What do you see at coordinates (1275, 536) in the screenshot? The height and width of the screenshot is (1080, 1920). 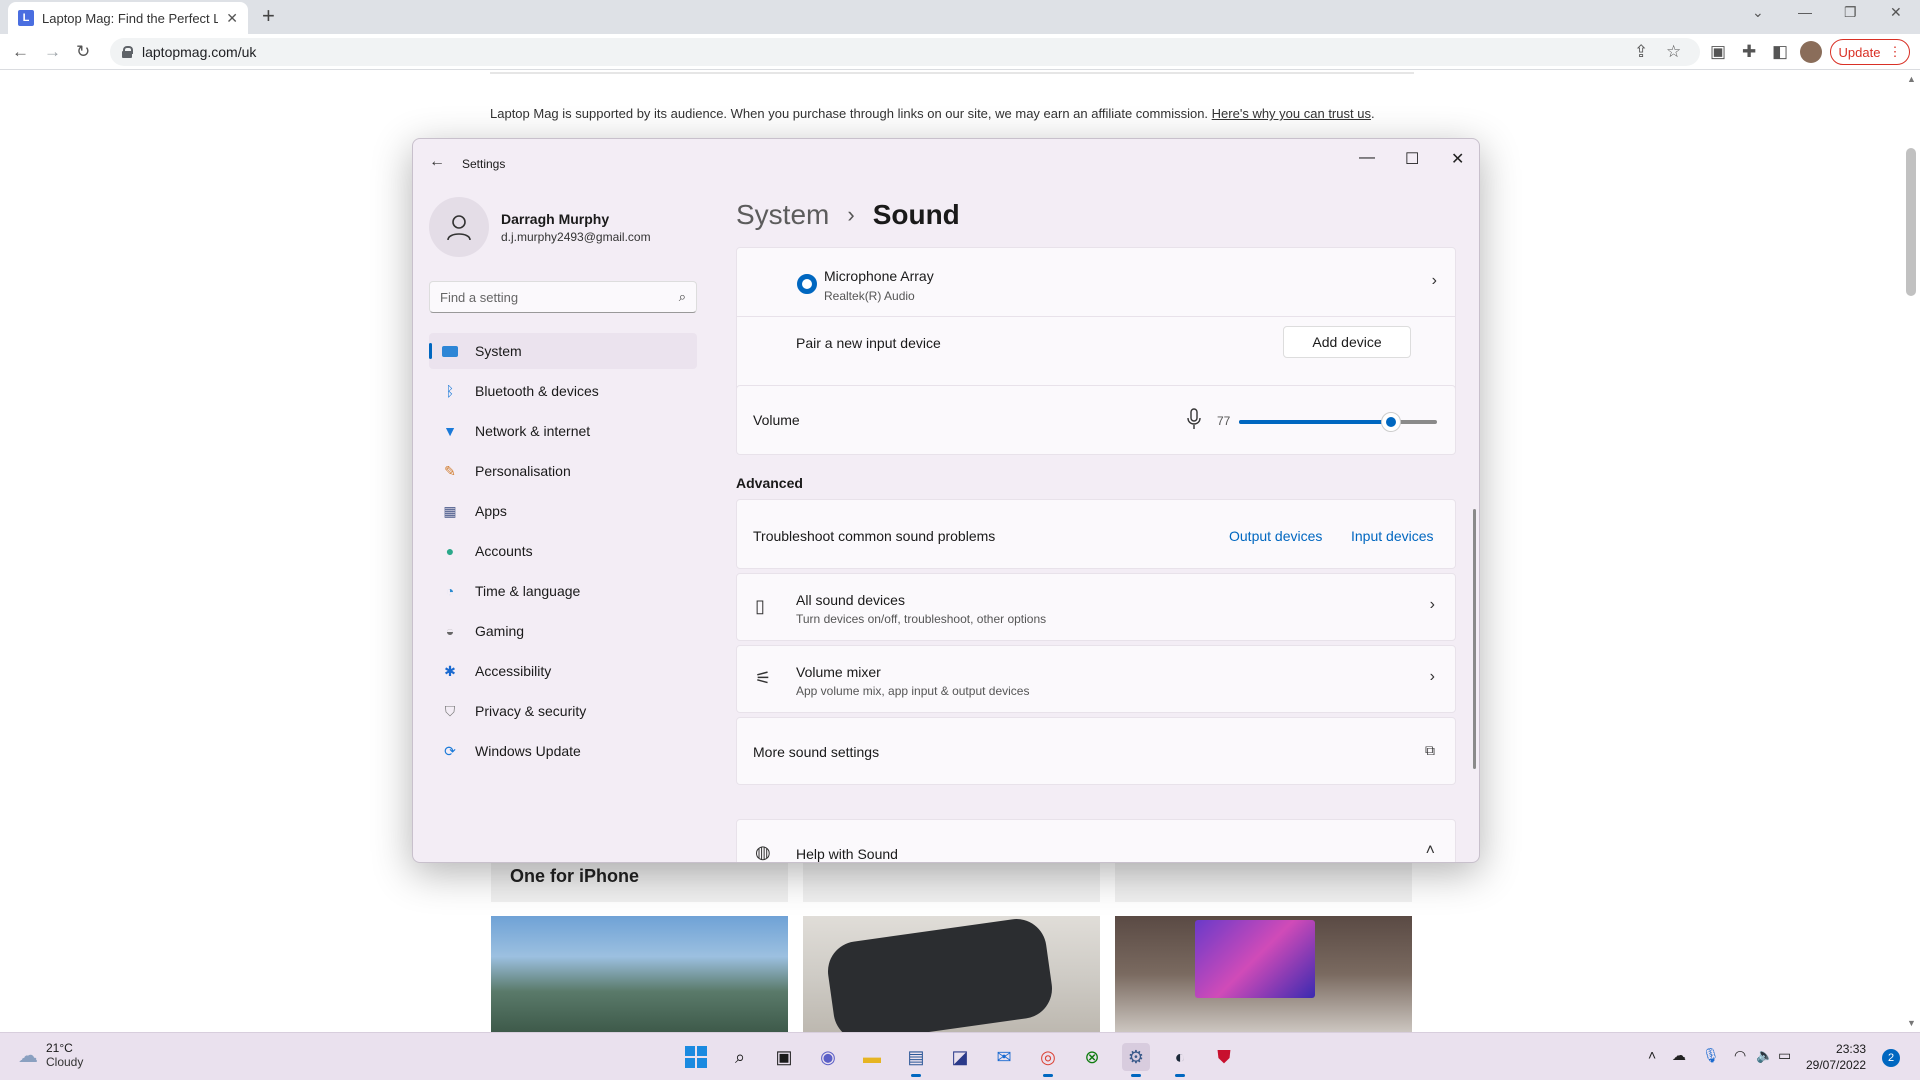 I see `output-devices-link: Output devices` at bounding box center [1275, 536].